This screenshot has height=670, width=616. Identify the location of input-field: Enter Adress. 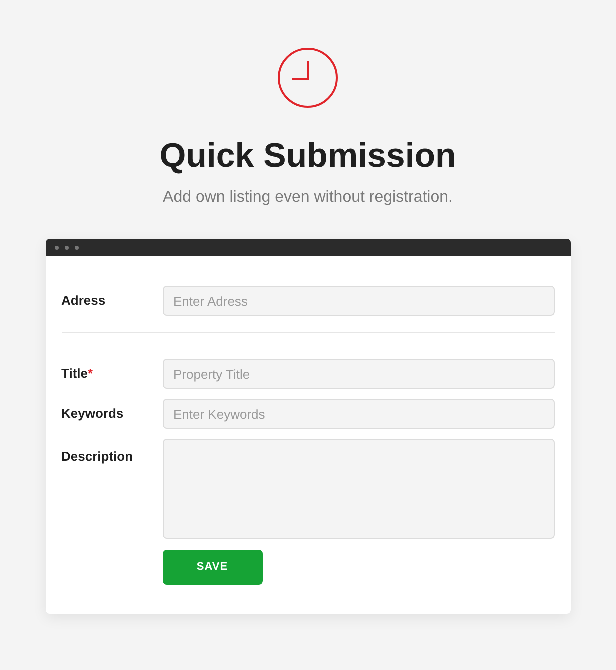
(358, 301).